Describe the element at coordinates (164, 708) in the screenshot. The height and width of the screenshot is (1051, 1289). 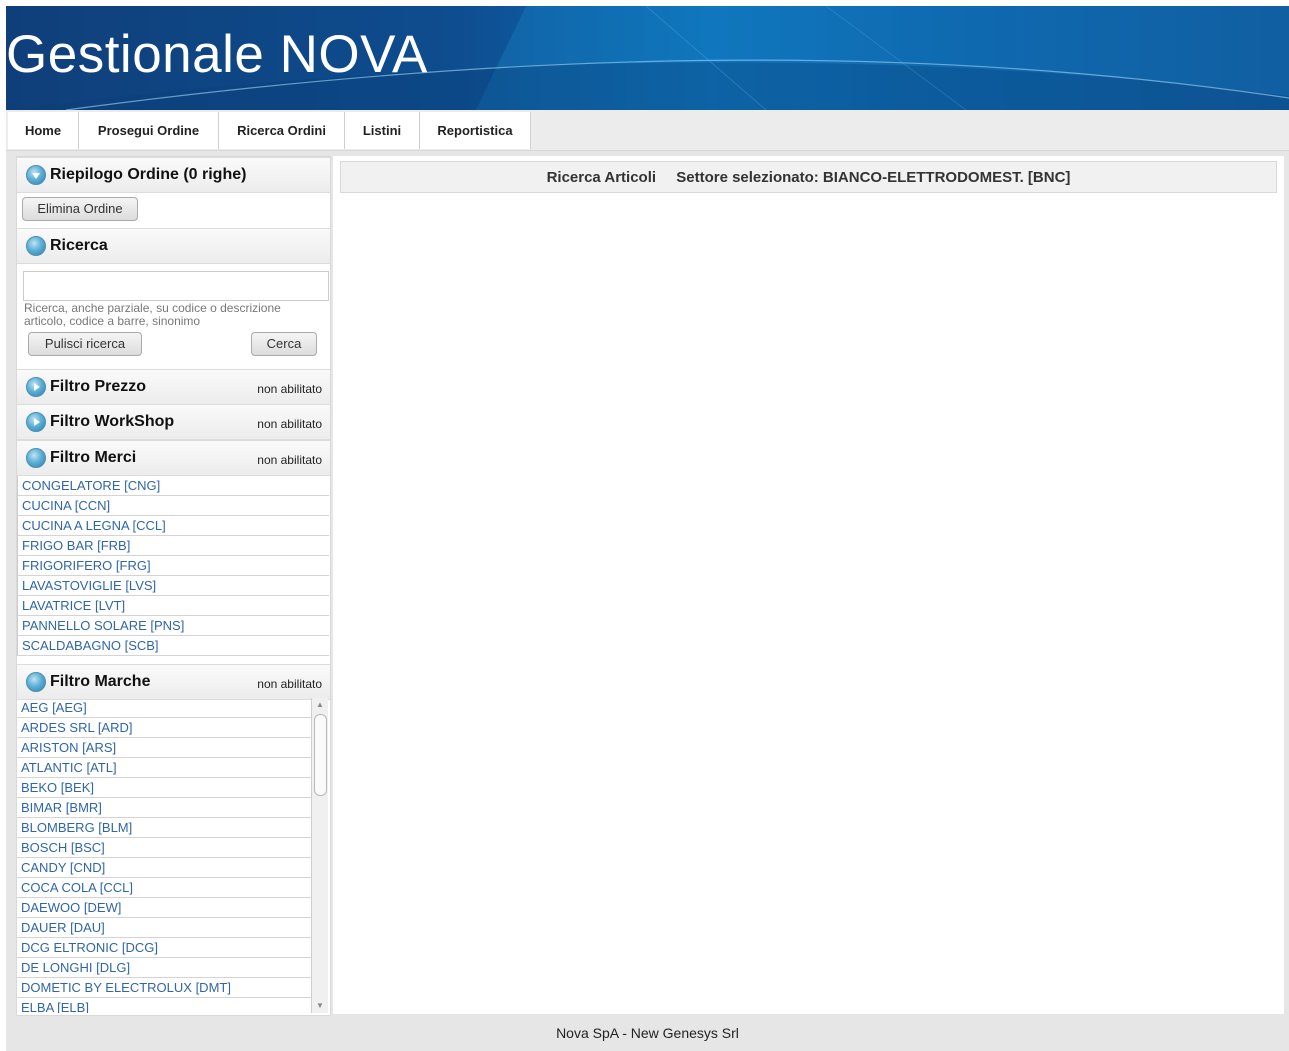
I see `brand-item: AEG [AEG]` at that location.